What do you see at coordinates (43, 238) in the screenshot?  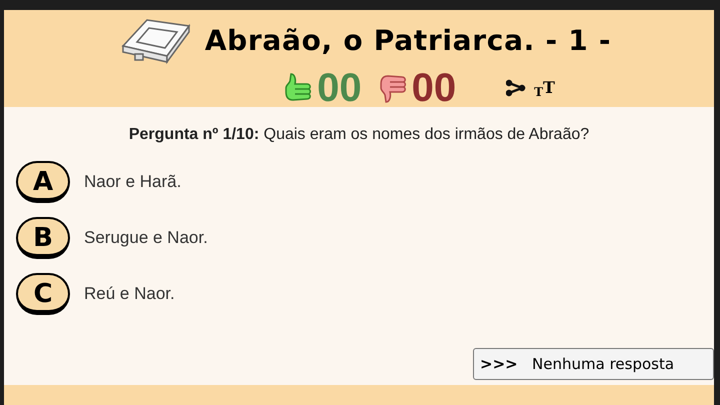 I see `answer-letter-button: B` at bounding box center [43, 238].